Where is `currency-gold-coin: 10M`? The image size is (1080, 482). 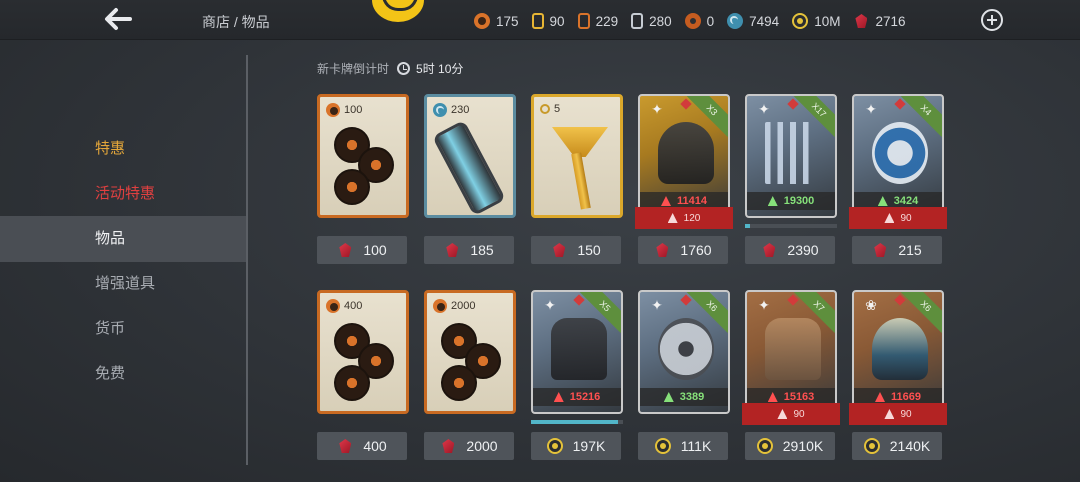 currency-gold-coin: 10M is located at coordinates (816, 21).